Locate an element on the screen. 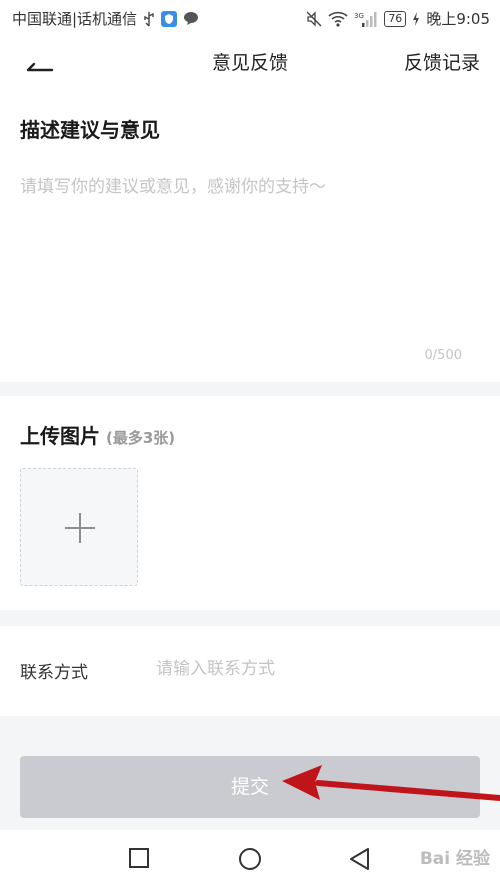  add-image-button is located at coordinates (79, 527).